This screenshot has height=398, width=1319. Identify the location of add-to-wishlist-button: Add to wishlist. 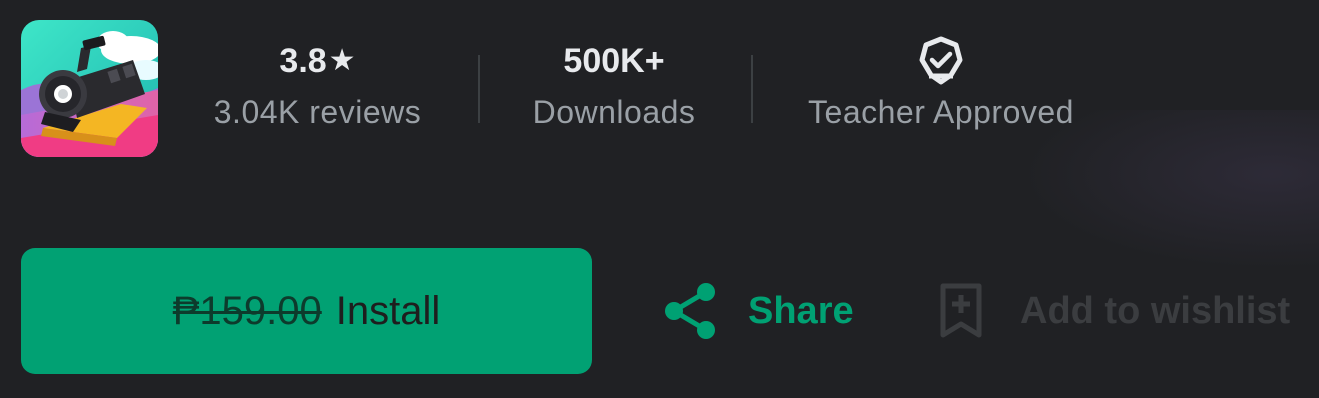
(1114, 311).